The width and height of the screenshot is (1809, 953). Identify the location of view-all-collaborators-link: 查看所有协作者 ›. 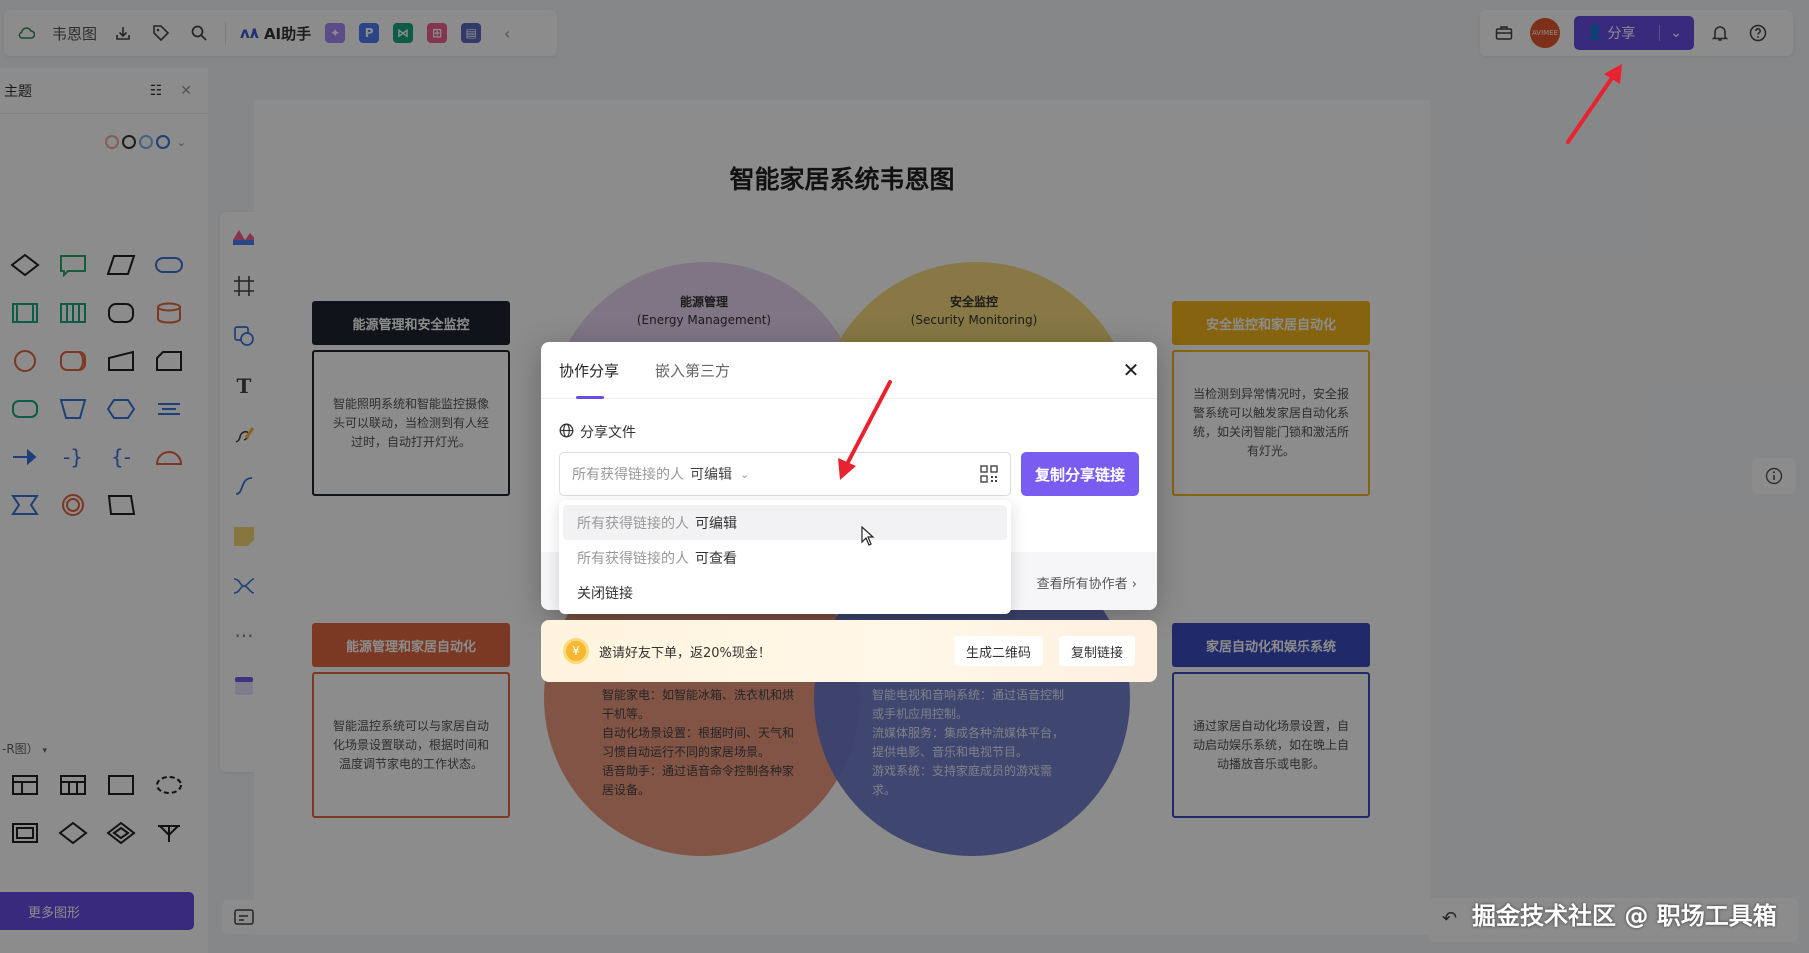
(1087, 582).